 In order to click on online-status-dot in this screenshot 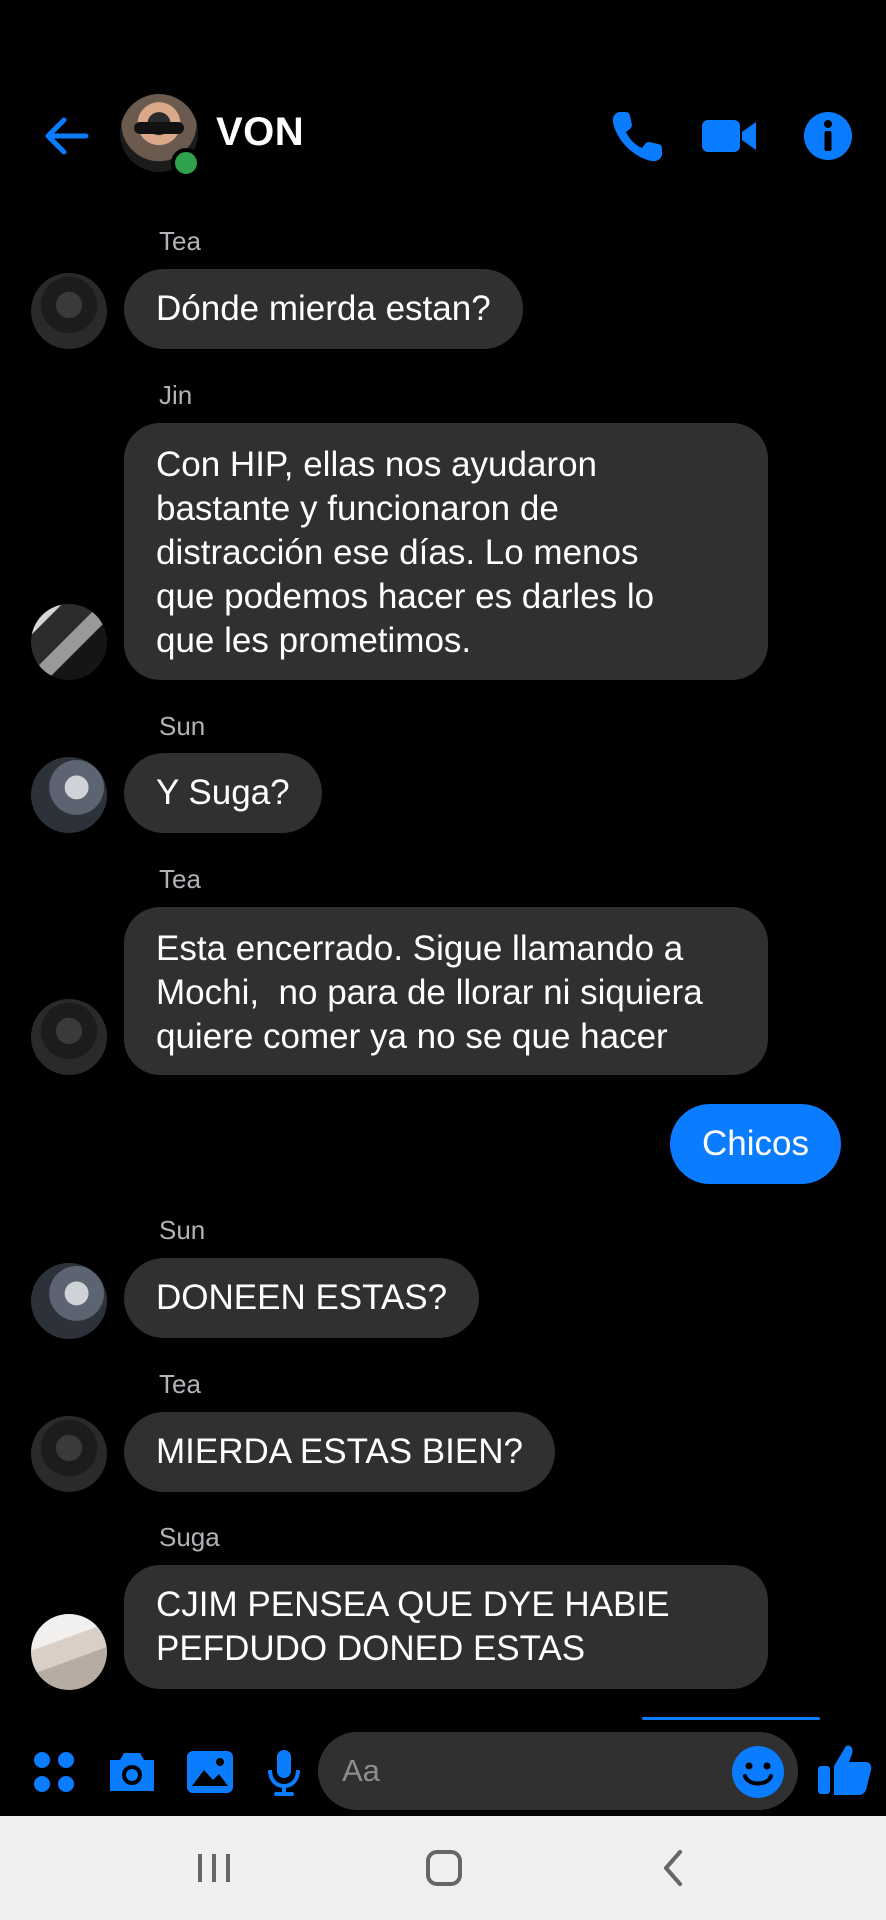, I will do `click(186, 163)`.